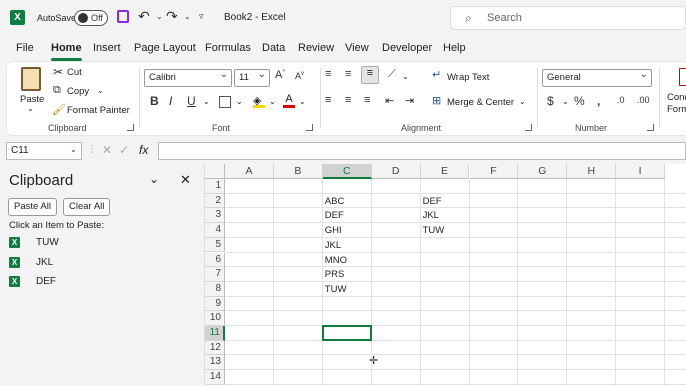 This screenshot has width=686, height=386. Describe the element at coordinates (676, 109) in the screenshot. I see `conditional-formatting-label-2: Form` at that location.